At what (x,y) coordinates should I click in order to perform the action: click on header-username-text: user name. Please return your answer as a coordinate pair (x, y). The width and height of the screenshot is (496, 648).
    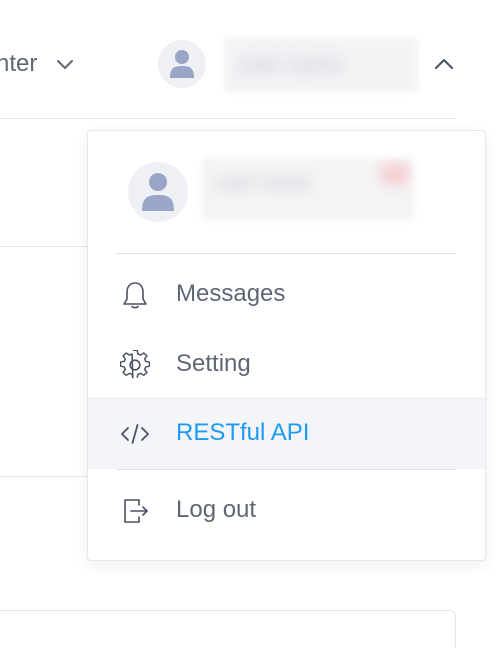
    Looking at the image, I should click on (290, 64).